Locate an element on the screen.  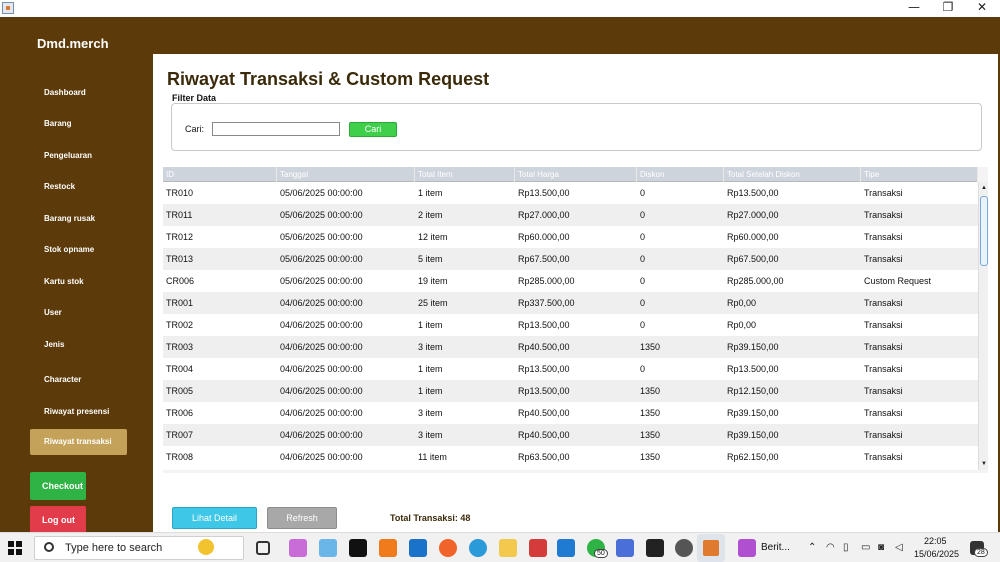
refresh-button: Refresh is located at coordinates (302, 518).